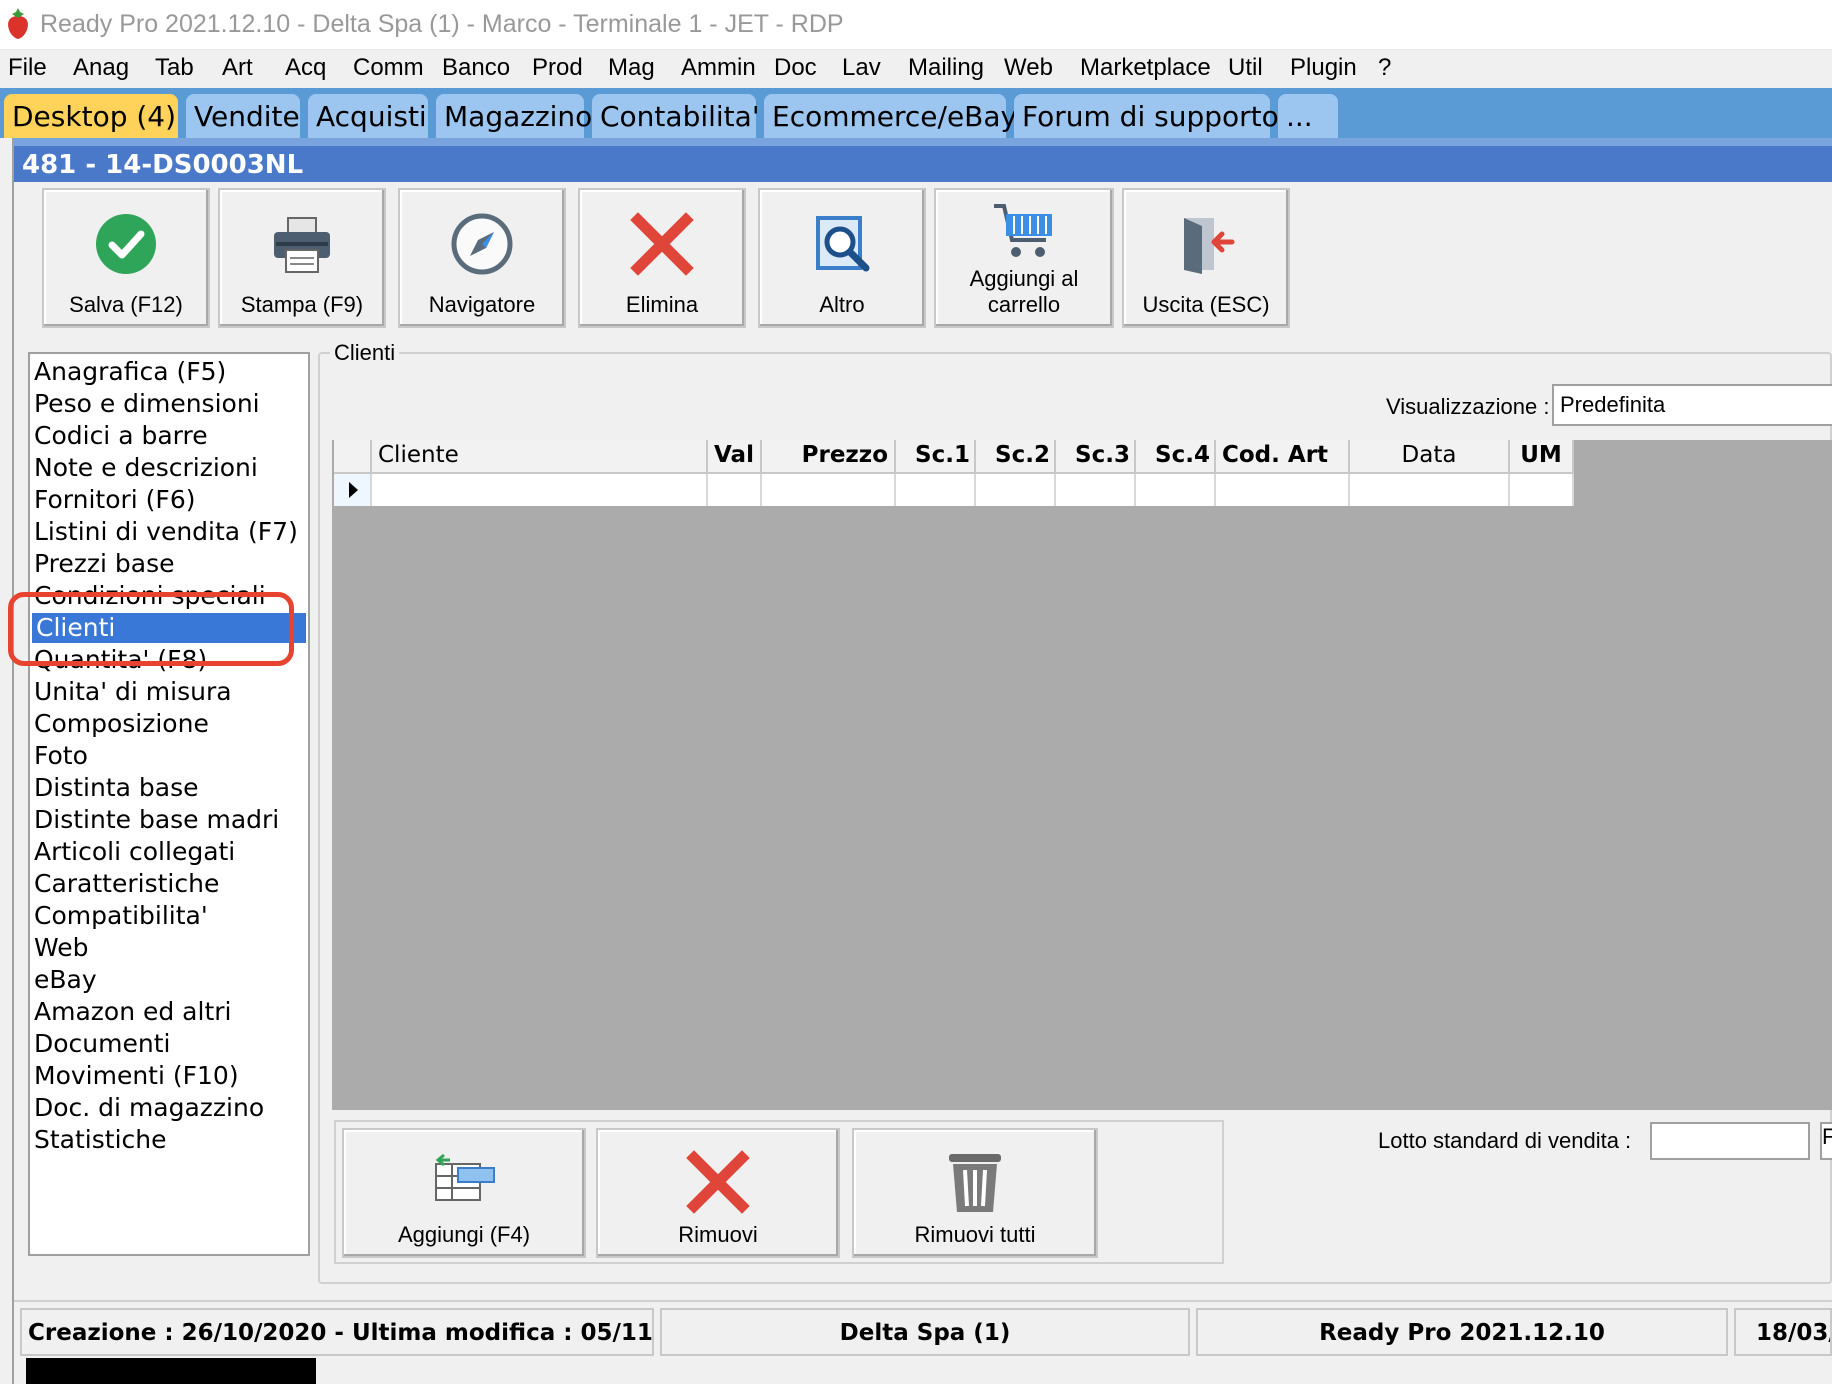 The width and height of the screenshot is (1832, 1384). I want to click on lotto-input, so click(1730, 1141).